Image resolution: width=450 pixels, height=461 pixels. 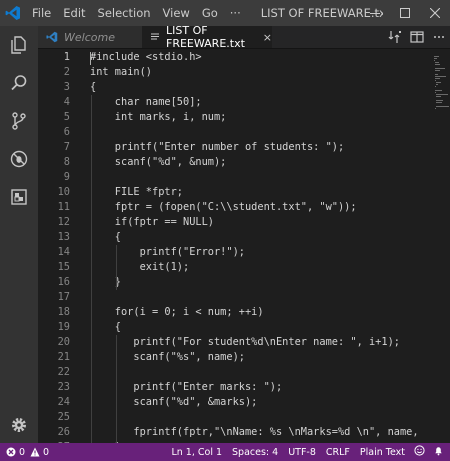 I want to click on ellipsis-icon, so click(x=439, y=37).